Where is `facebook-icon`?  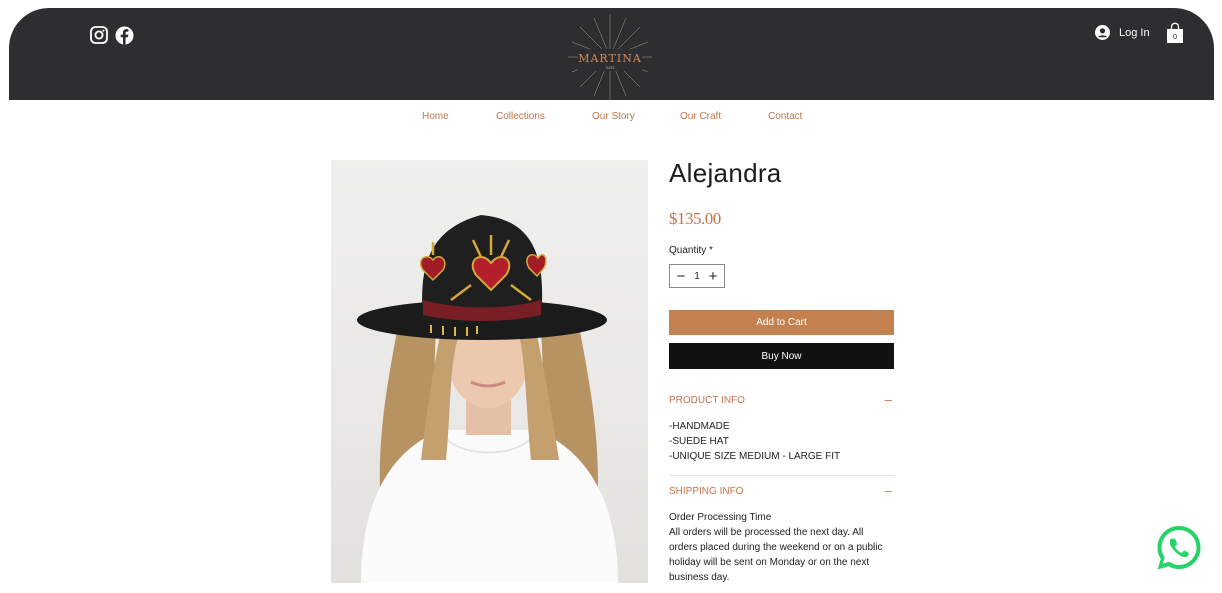
facebook-icon is located at coordinates (124, 35).